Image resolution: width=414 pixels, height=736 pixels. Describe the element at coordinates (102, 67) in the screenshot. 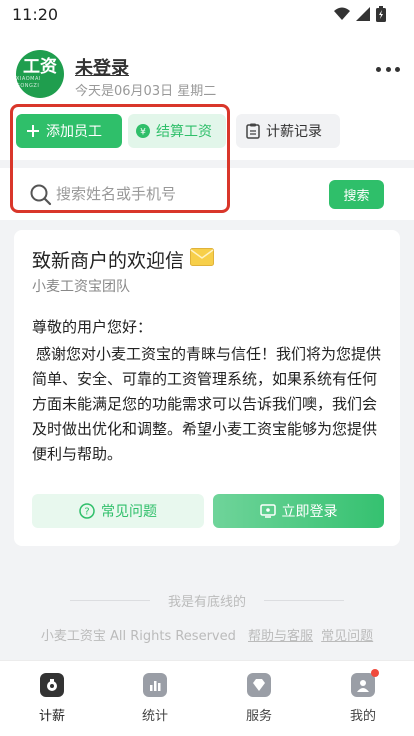

I see `login-link: 未登录` at that location.